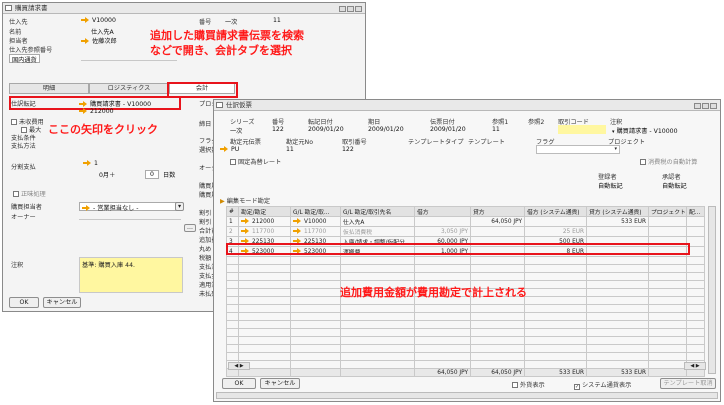 Image resolution: width=724 pixels, height=405 pixels. What do you see at coordinates (232, 211) in the screenshot?
I see `column-header: #` at bounding box center [232, 211].